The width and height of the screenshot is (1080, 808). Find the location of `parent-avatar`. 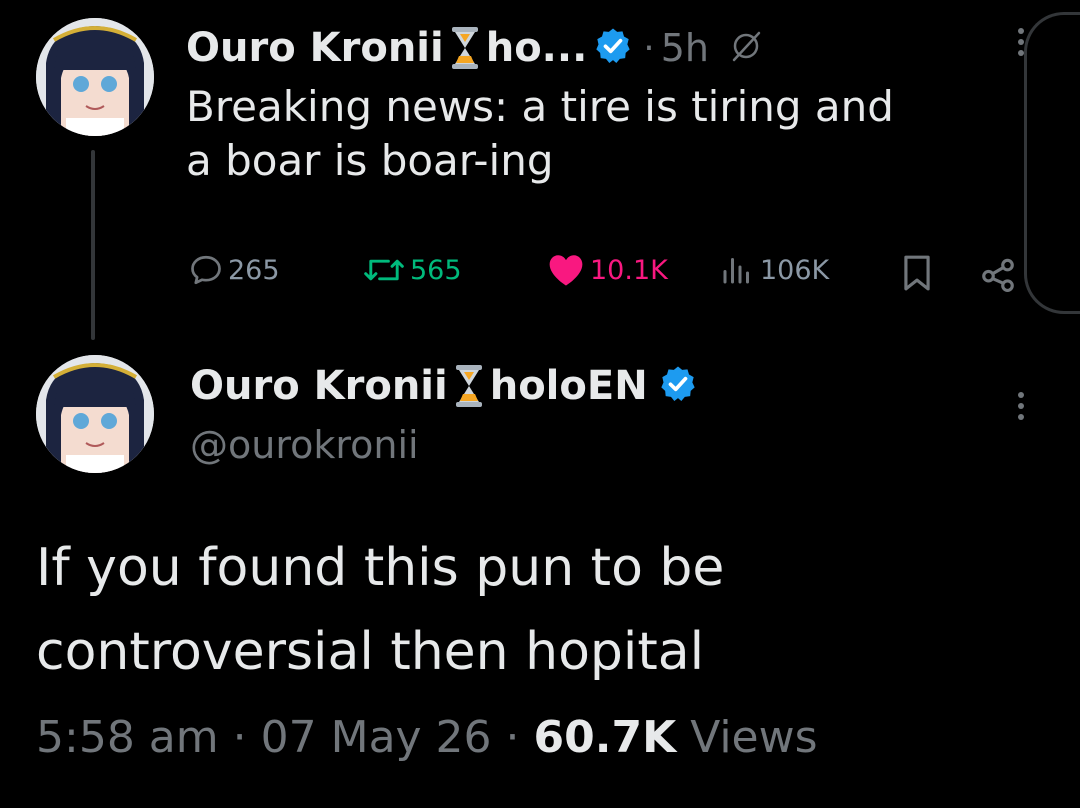

parent-avatar is located at coordinates (95, 77).